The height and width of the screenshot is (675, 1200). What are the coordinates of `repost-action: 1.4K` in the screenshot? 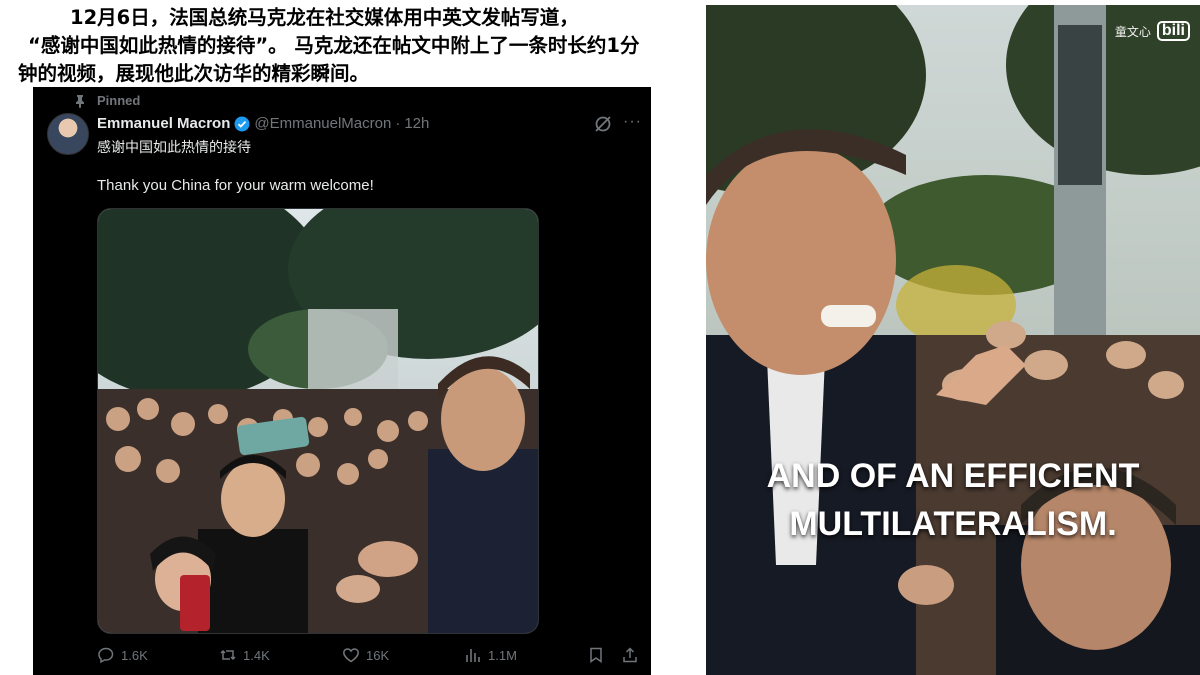 It's located at (244, 655).